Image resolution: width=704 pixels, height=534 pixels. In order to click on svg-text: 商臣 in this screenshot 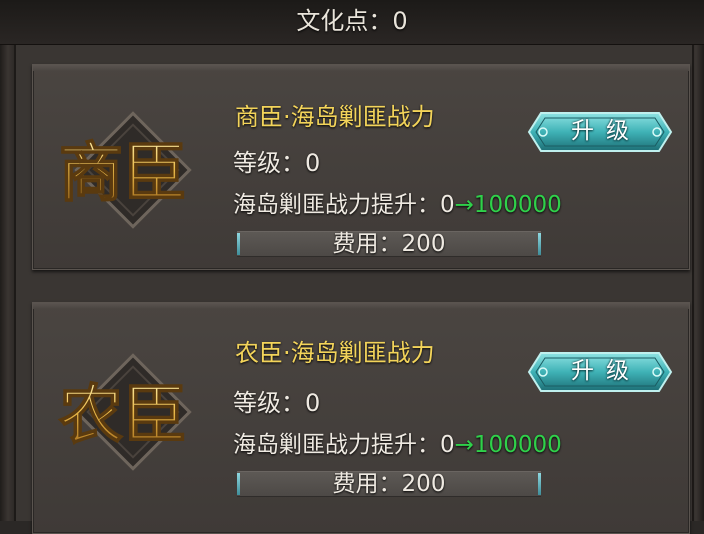, I will do `click(123, 173)`.